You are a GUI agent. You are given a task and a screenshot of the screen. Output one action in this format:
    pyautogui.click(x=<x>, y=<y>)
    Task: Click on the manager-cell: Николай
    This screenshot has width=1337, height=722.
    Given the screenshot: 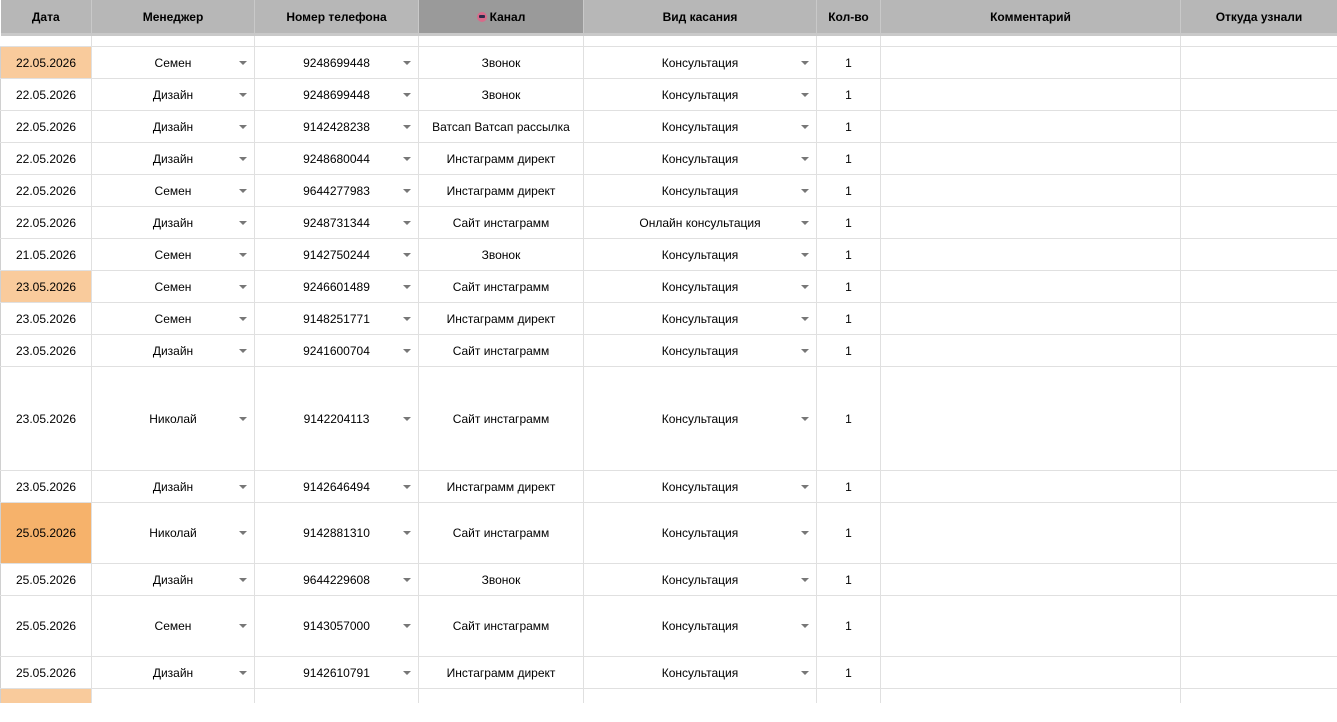 What is the action you would take?
    pyautogui.click(x=173, y=533)
    